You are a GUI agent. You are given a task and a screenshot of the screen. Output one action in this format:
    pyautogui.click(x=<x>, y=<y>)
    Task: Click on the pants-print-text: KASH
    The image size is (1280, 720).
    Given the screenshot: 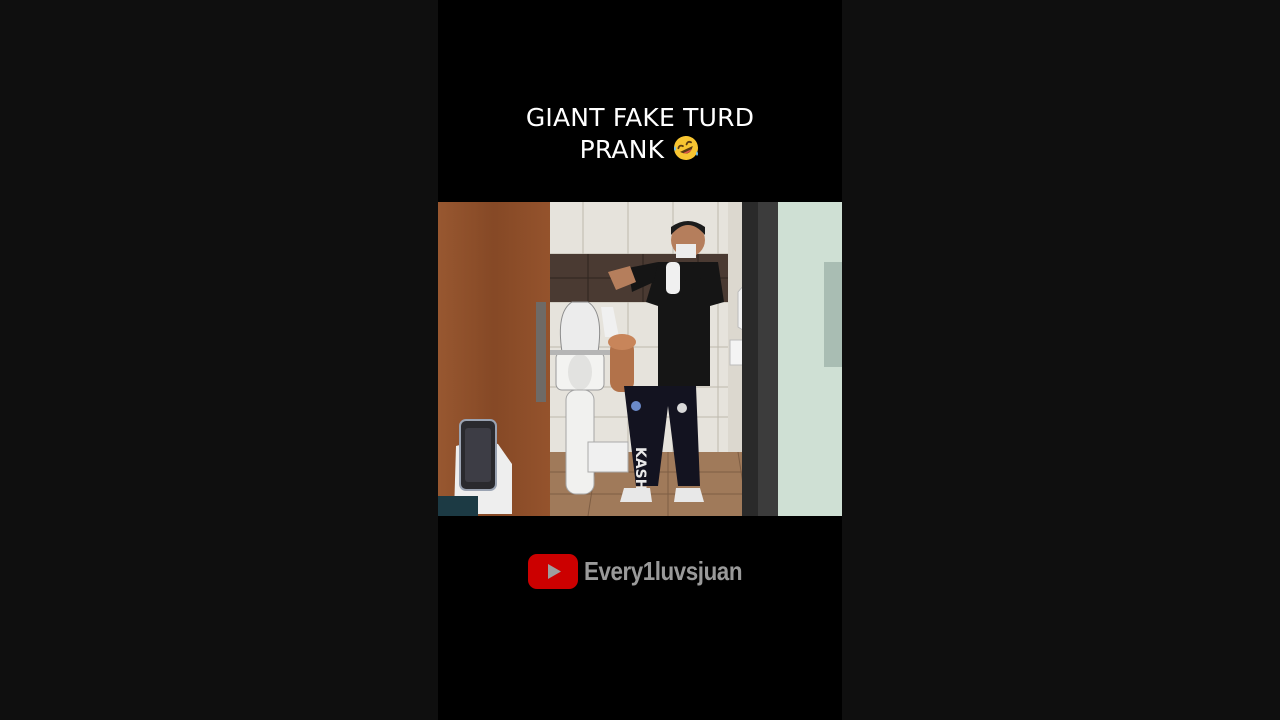 What is the action you would take?
    pyautogui.click(x=640, y=468)
    